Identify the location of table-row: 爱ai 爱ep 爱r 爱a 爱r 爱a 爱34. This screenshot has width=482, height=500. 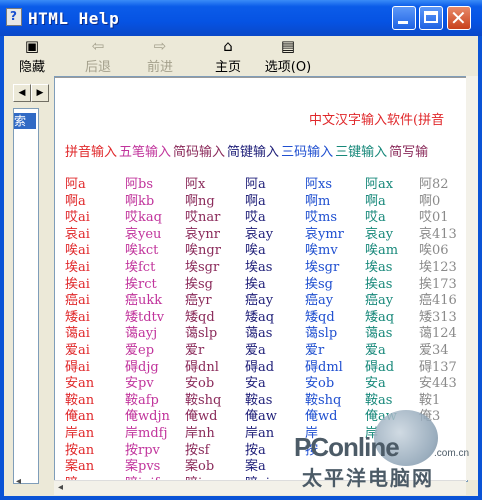
(265, 348).